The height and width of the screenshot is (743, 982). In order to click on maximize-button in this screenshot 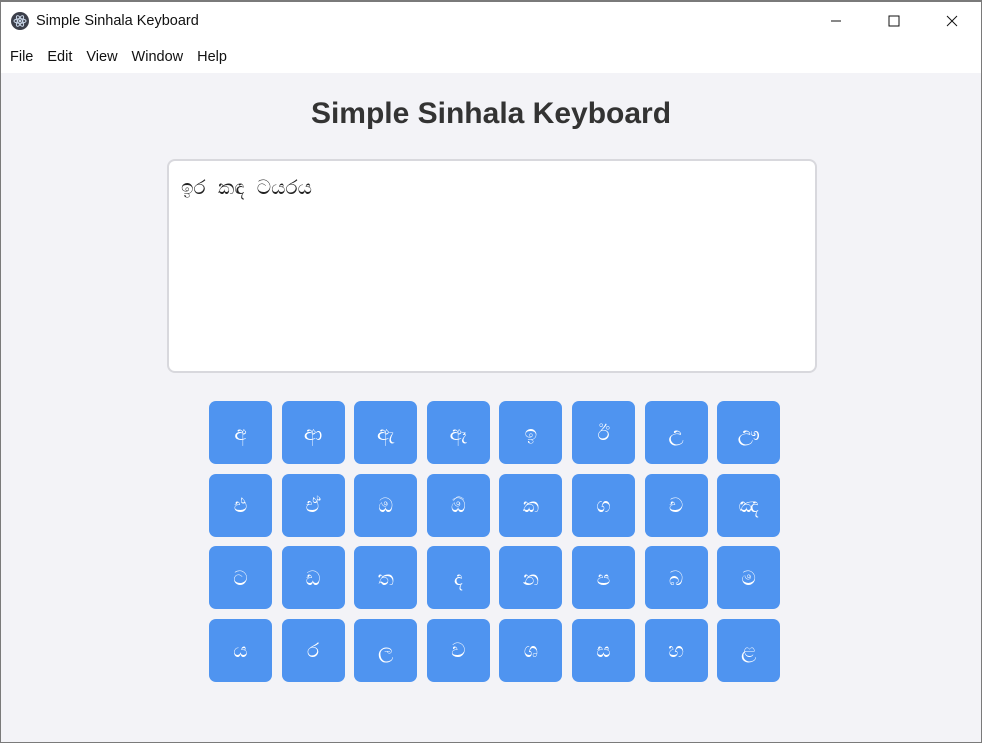, I will do `click(894, 21)`.